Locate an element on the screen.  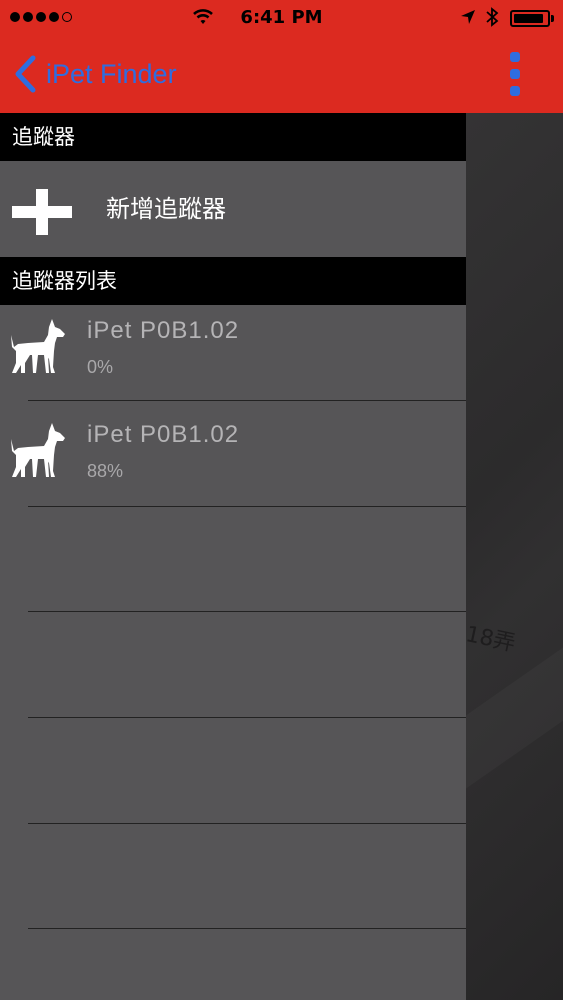
plus-icon is located at coordinates (42, 212).